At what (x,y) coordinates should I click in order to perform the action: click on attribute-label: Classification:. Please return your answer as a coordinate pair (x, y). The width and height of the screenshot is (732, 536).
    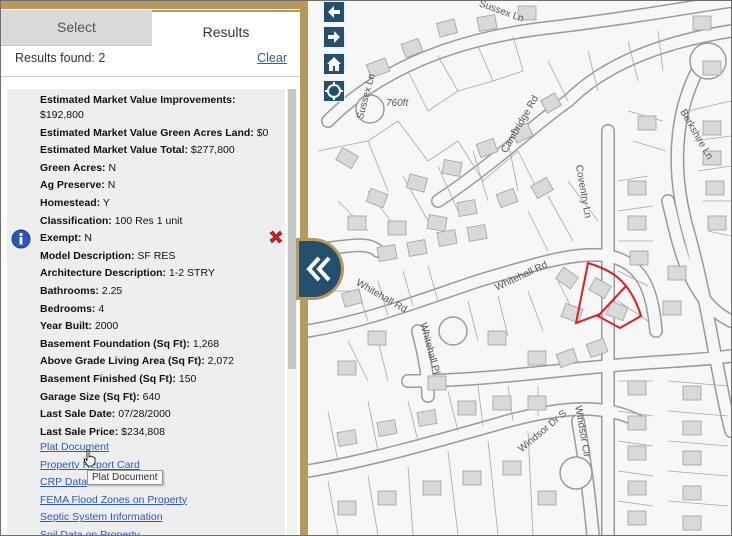
    Looking at the image, I should click on (76, 220).